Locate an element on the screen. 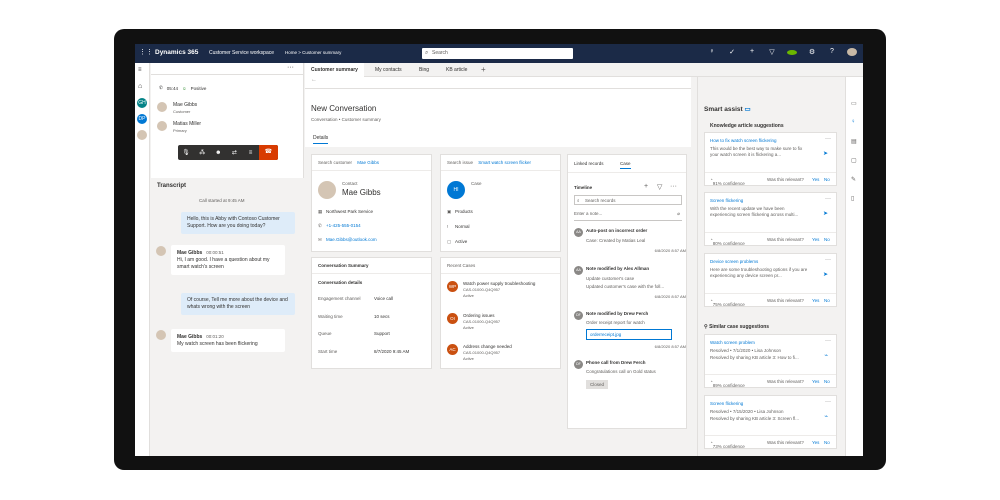 This screenshot has width=1000, height=500. form-title: New Conversation is located at coordinates (344, 108).